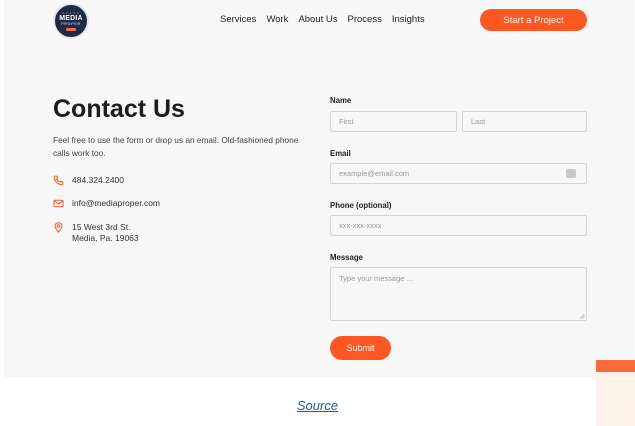 This screenshot has height=426, width=635. I want to click on address-line-1: 15 West 3rd St., so click(101, 227).